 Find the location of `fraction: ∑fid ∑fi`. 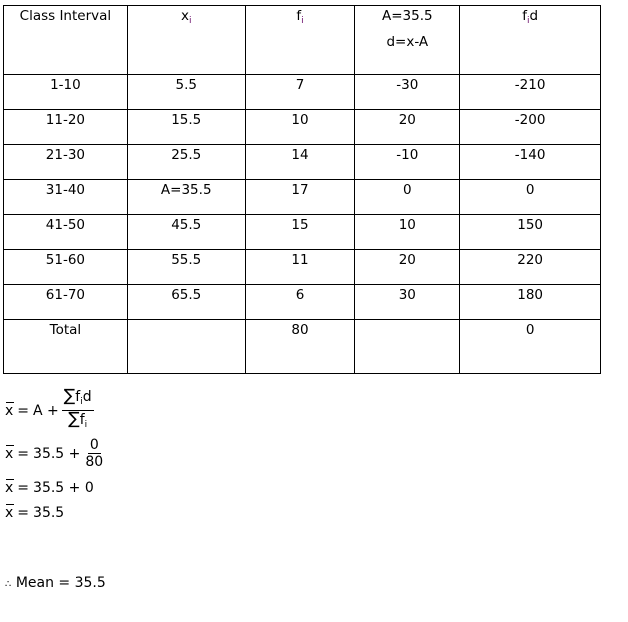

fraction: ∑fid ∑fi is located at coordinates (77, 409).